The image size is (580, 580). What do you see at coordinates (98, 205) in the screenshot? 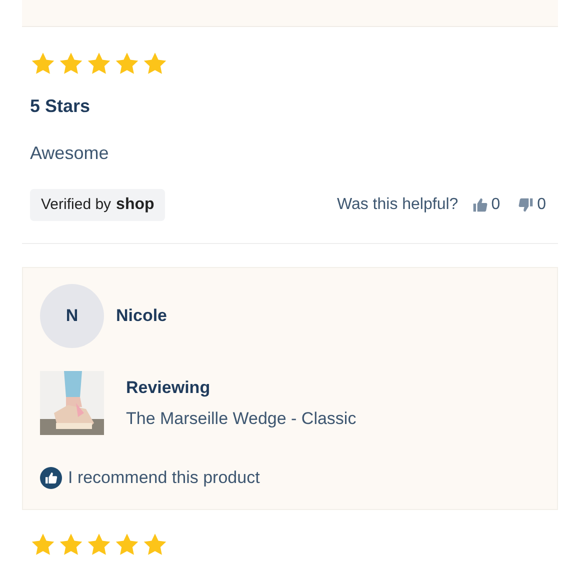
I see `verified-badge: Verified by shop` at bounding box center [98, 205].